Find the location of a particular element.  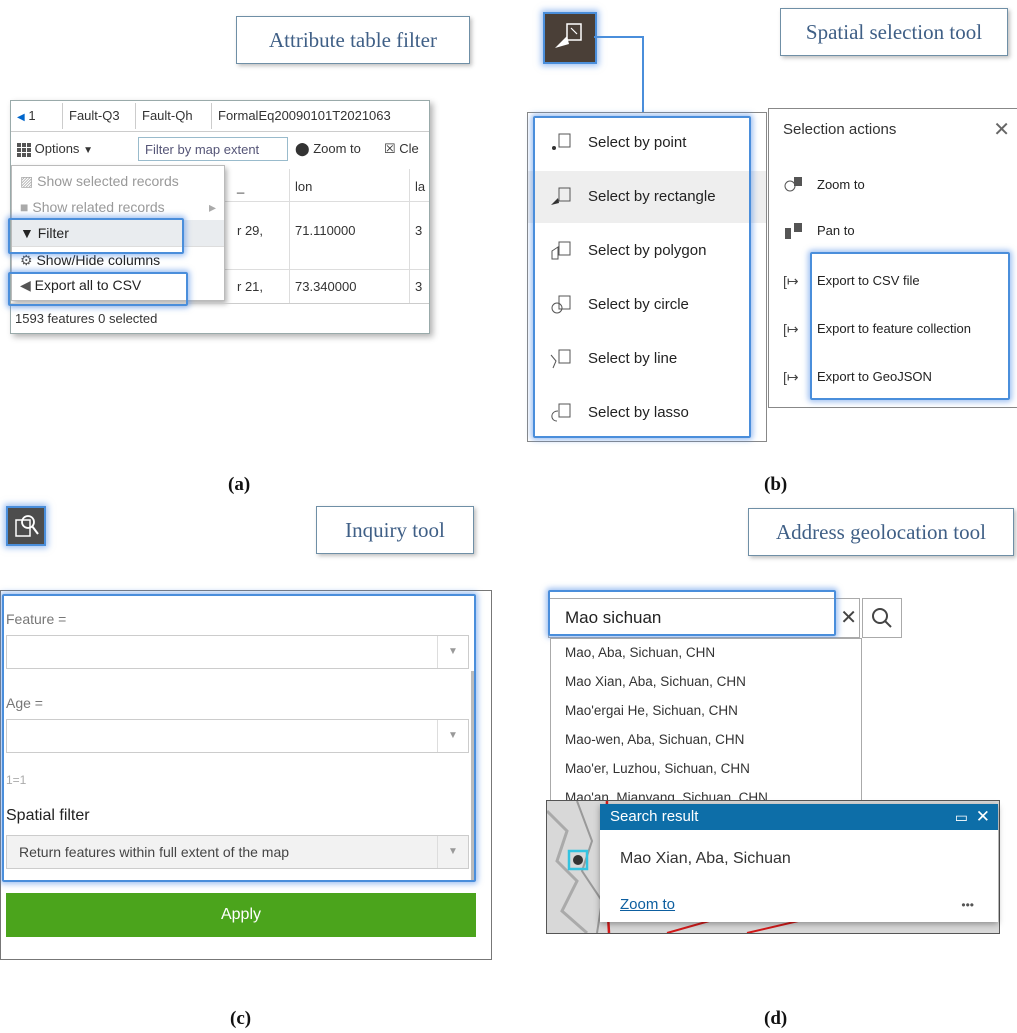

menu-item-show-selected: ▨ Show selected records is located at coordinates (118, 181).